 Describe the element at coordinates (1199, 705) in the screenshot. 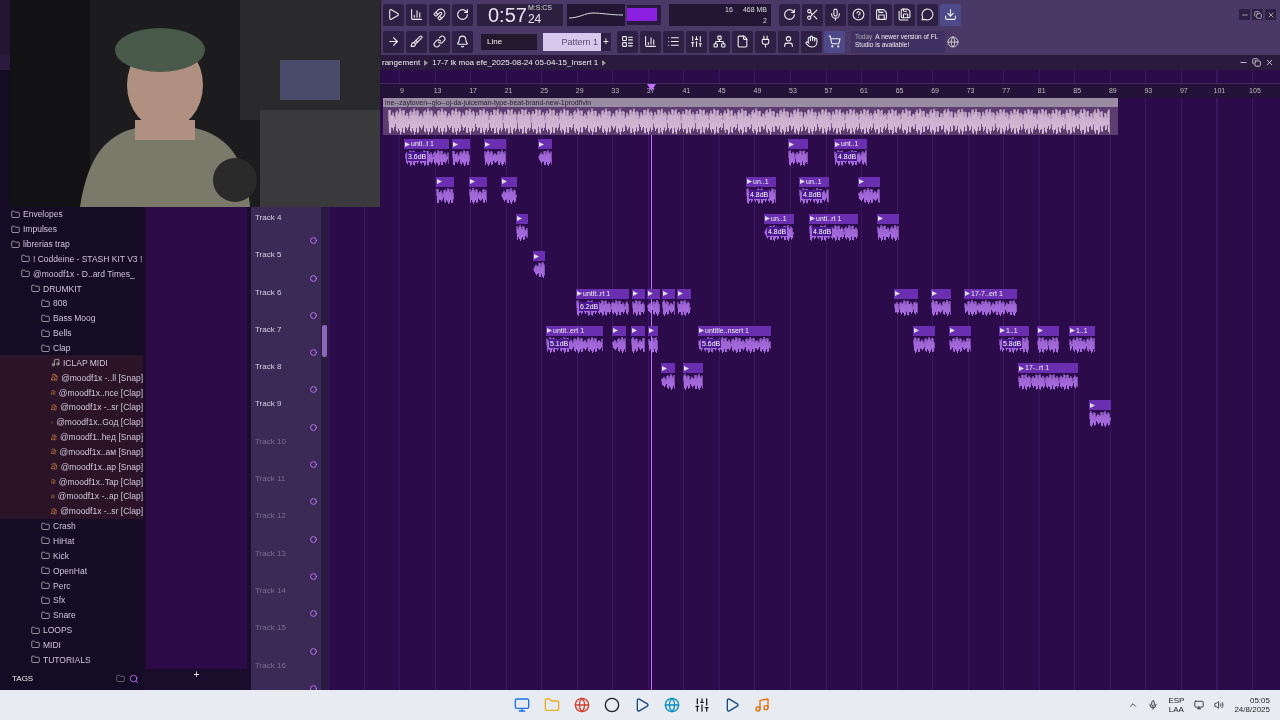

I see `network-icon` at that location.